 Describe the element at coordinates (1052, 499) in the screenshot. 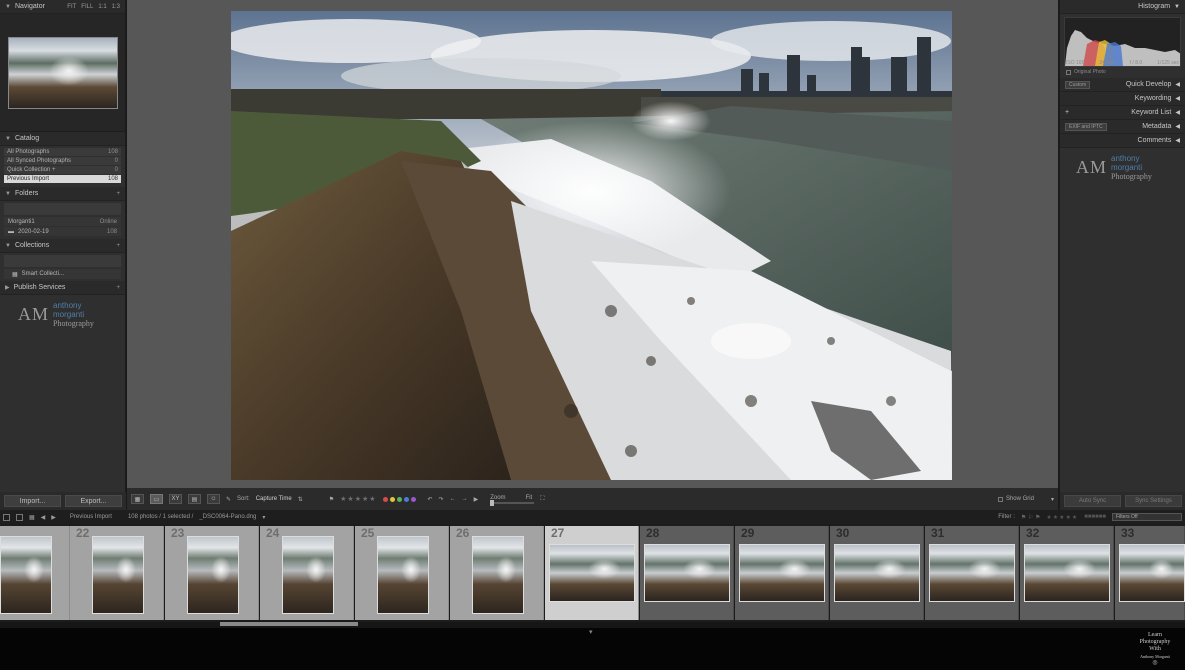

I see `toolbar-menu-icon: ▾` at that location.